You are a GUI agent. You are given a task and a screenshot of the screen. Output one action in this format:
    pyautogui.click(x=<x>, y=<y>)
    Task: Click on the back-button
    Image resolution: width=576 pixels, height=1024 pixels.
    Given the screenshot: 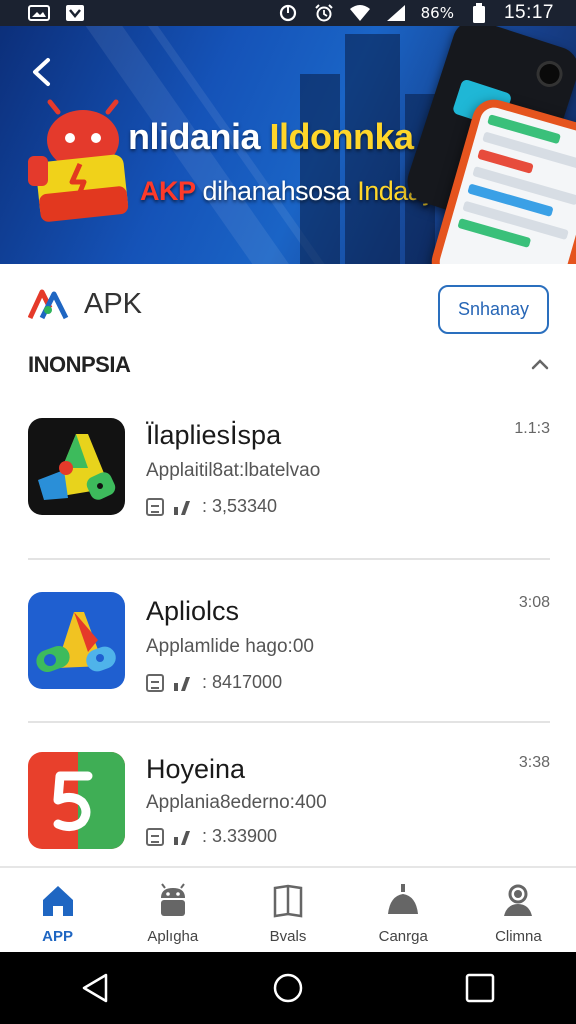 What is the action you would take?
    pyautogui.click(x=42, y=72)
    